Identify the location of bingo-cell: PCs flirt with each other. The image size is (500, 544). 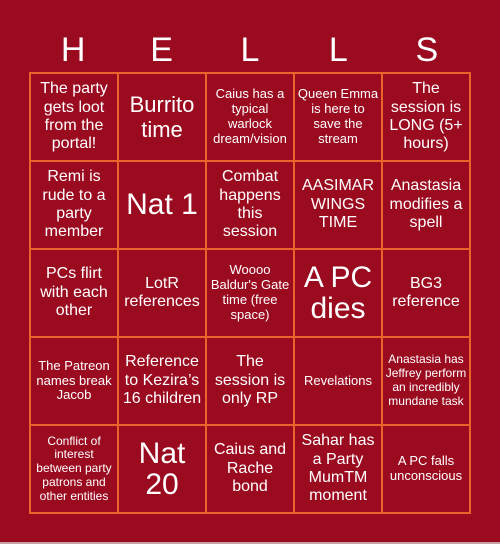
(74, 293).